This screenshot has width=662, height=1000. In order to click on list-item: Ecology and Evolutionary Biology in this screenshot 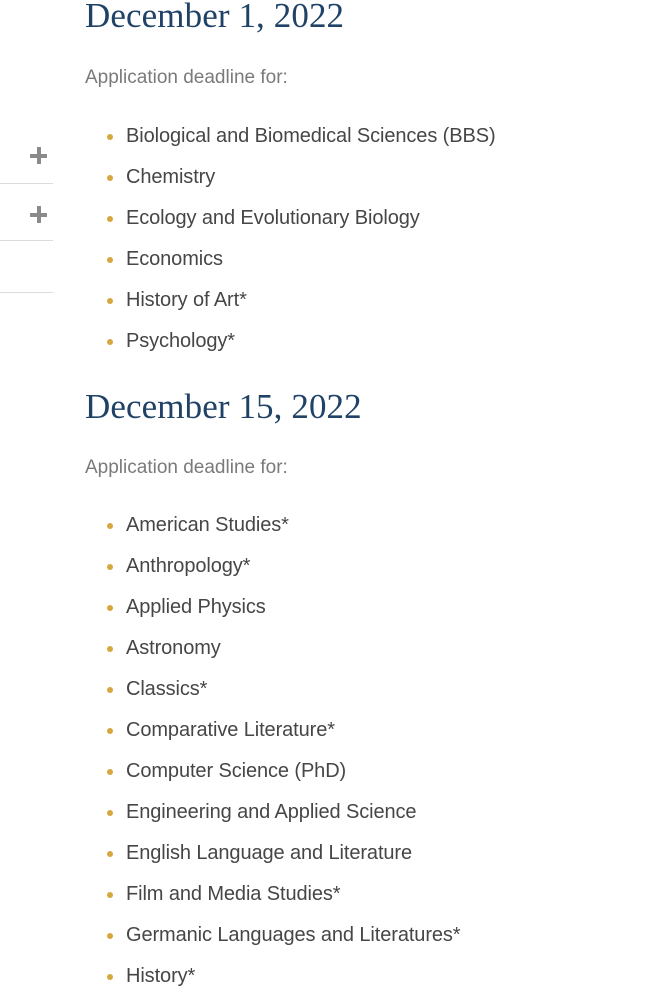, I will do `click(290, 218)`.